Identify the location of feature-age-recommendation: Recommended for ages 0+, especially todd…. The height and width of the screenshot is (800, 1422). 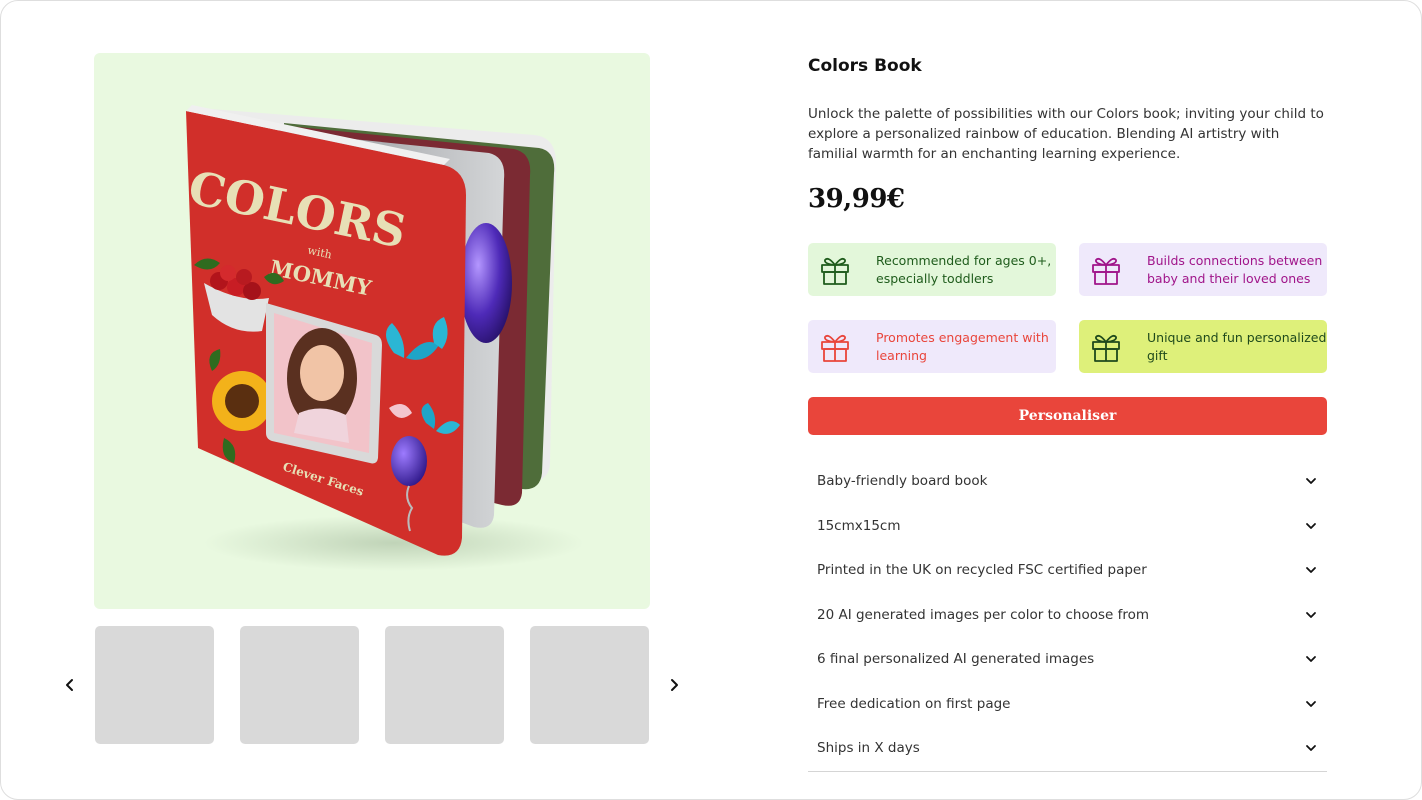
(932, 269).